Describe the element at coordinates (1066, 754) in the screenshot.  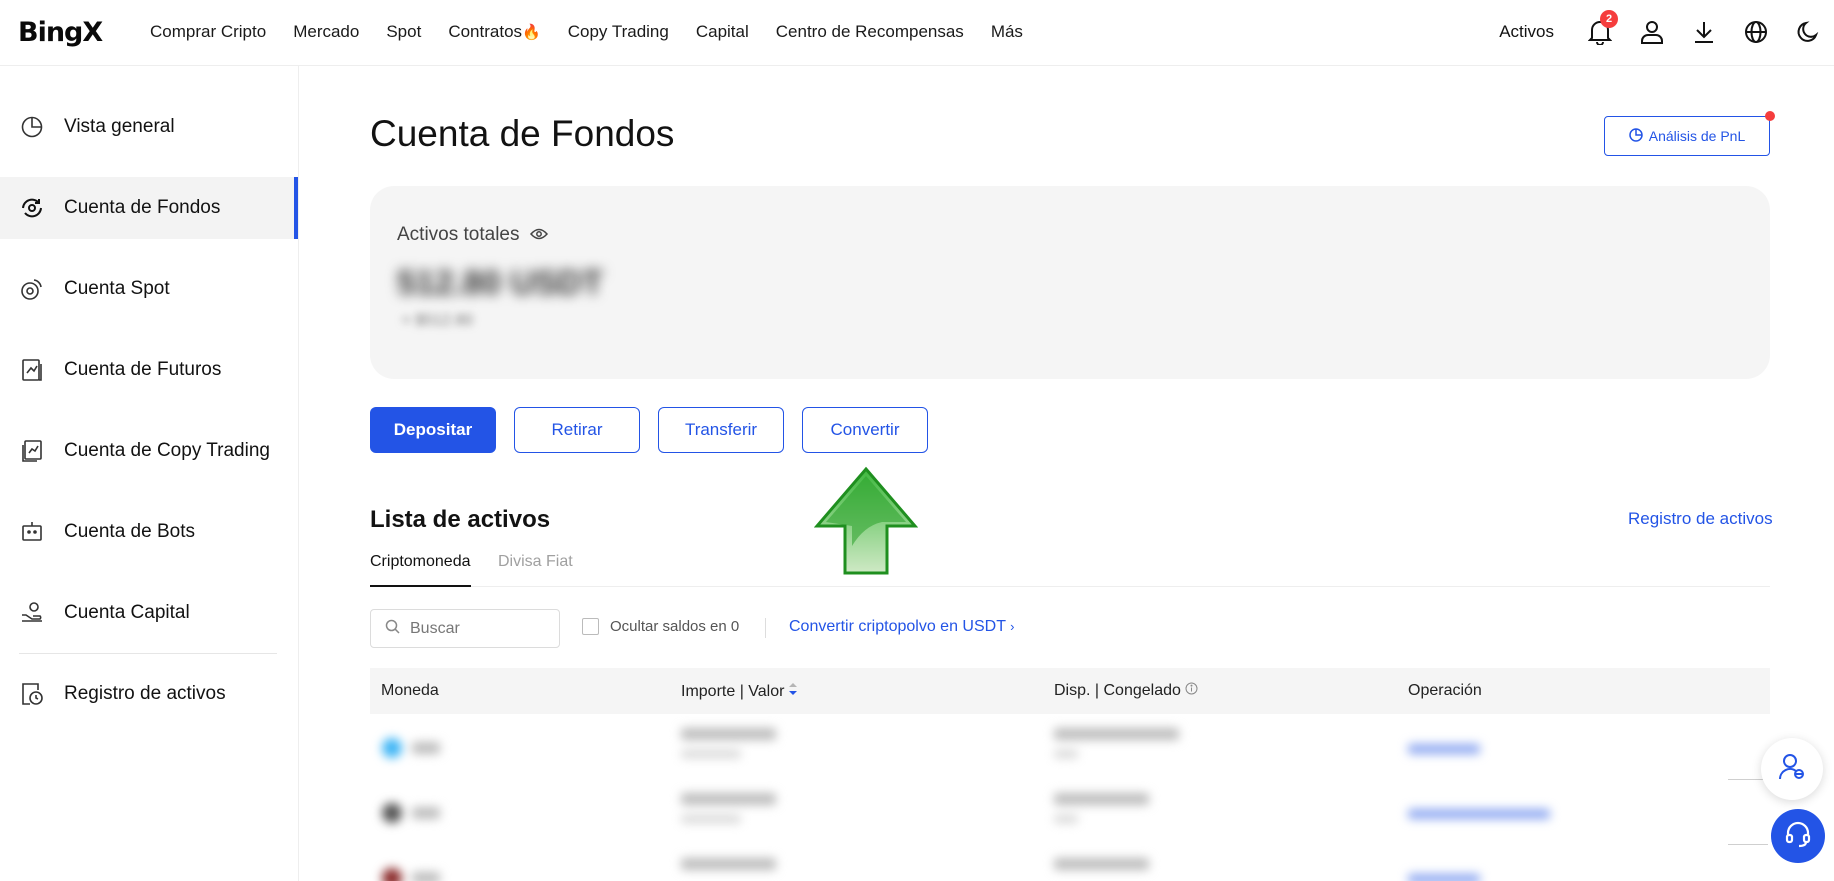
I see `frozen-blurred` at that location.